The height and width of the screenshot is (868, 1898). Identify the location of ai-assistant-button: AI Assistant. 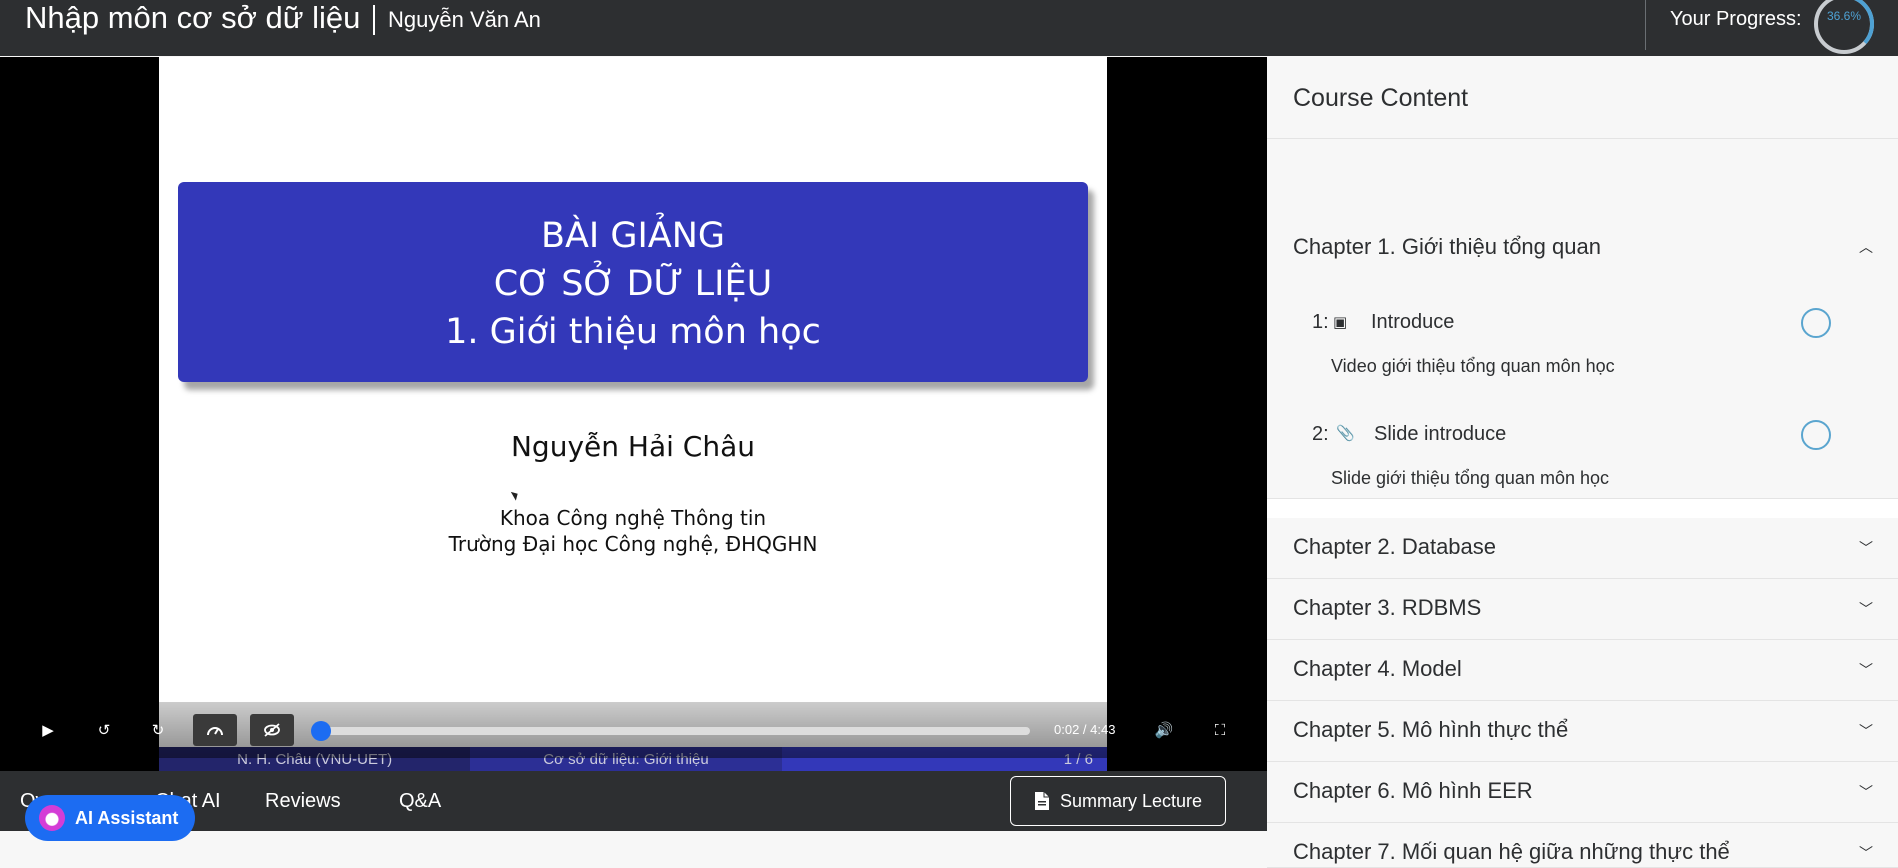
(110, 818).